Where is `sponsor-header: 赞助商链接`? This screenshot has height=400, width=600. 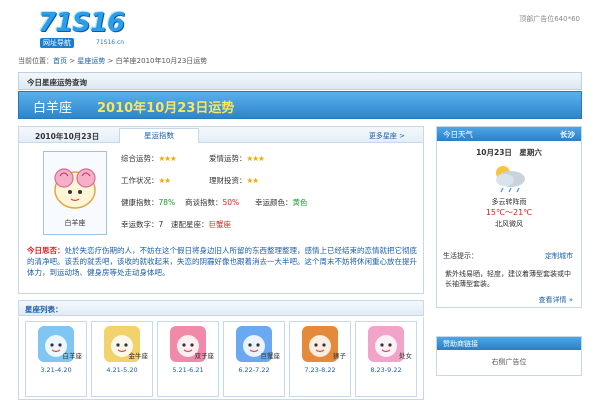
sponsor-header: 赞助商链接 is located at coordinates (509, 343).